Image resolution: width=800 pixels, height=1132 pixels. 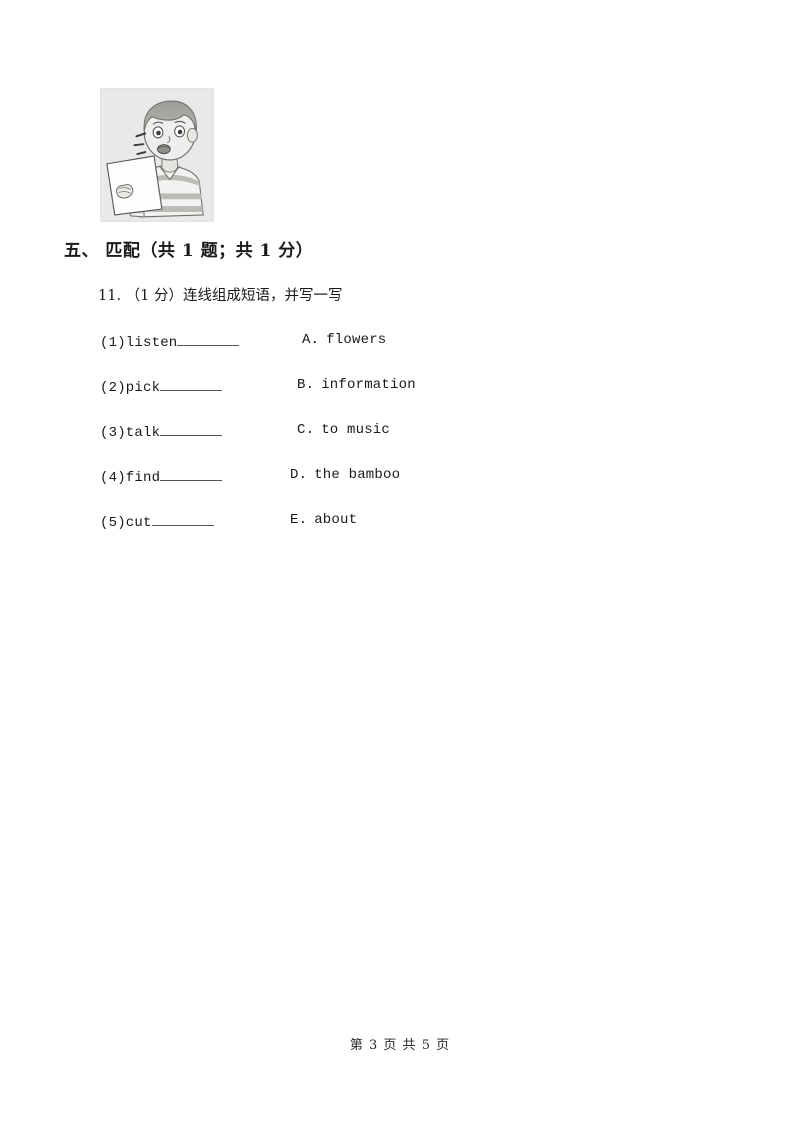 I want to click on illustration-boy-reading-aloud, so click(x=157, y=155).